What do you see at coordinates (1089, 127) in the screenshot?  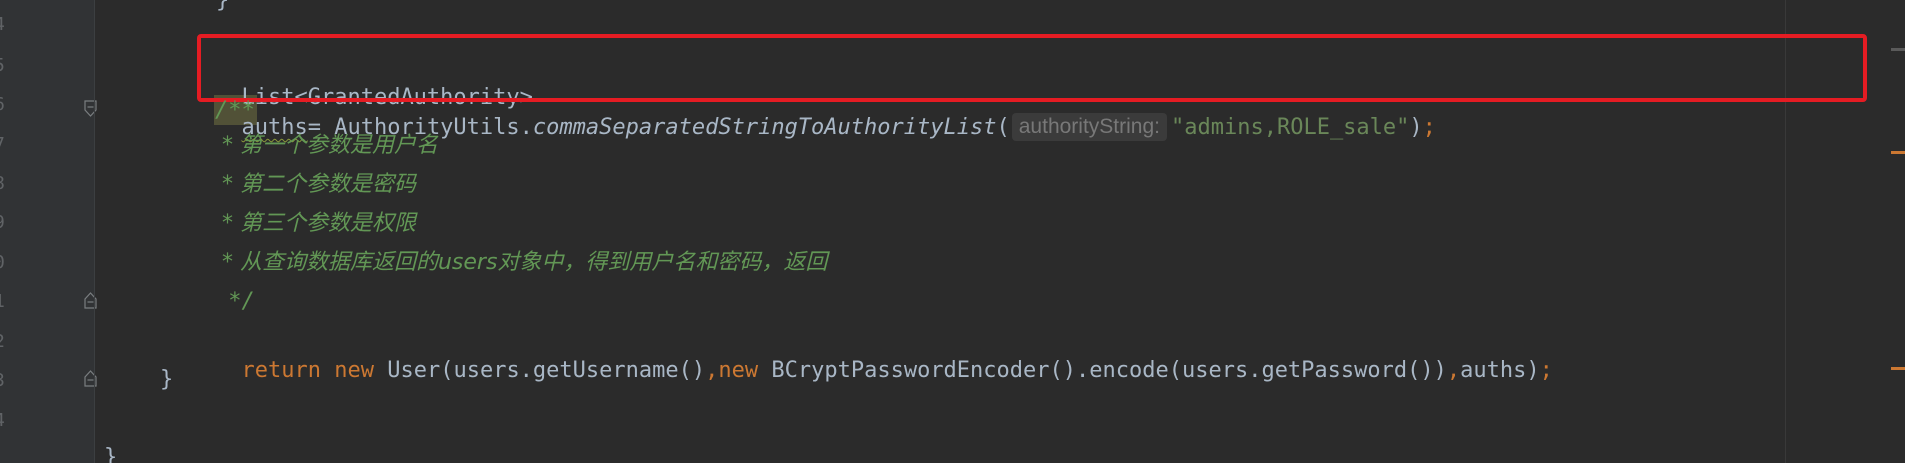 I see `parameter-hint: authorityString:` at bounding box center [1089, 127].